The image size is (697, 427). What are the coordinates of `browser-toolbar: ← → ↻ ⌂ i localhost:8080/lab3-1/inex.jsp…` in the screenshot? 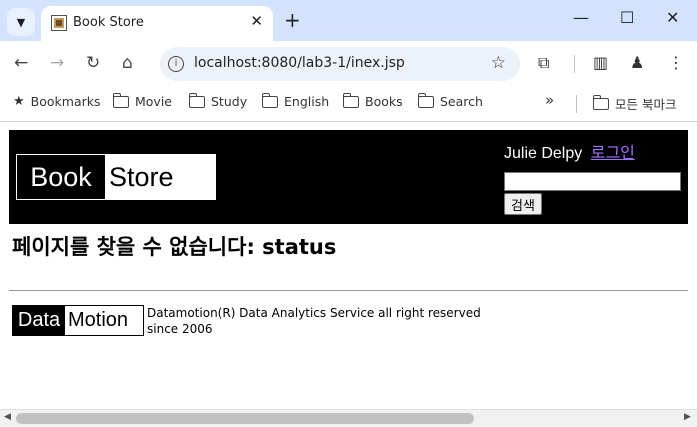 It's located at (348, 64).